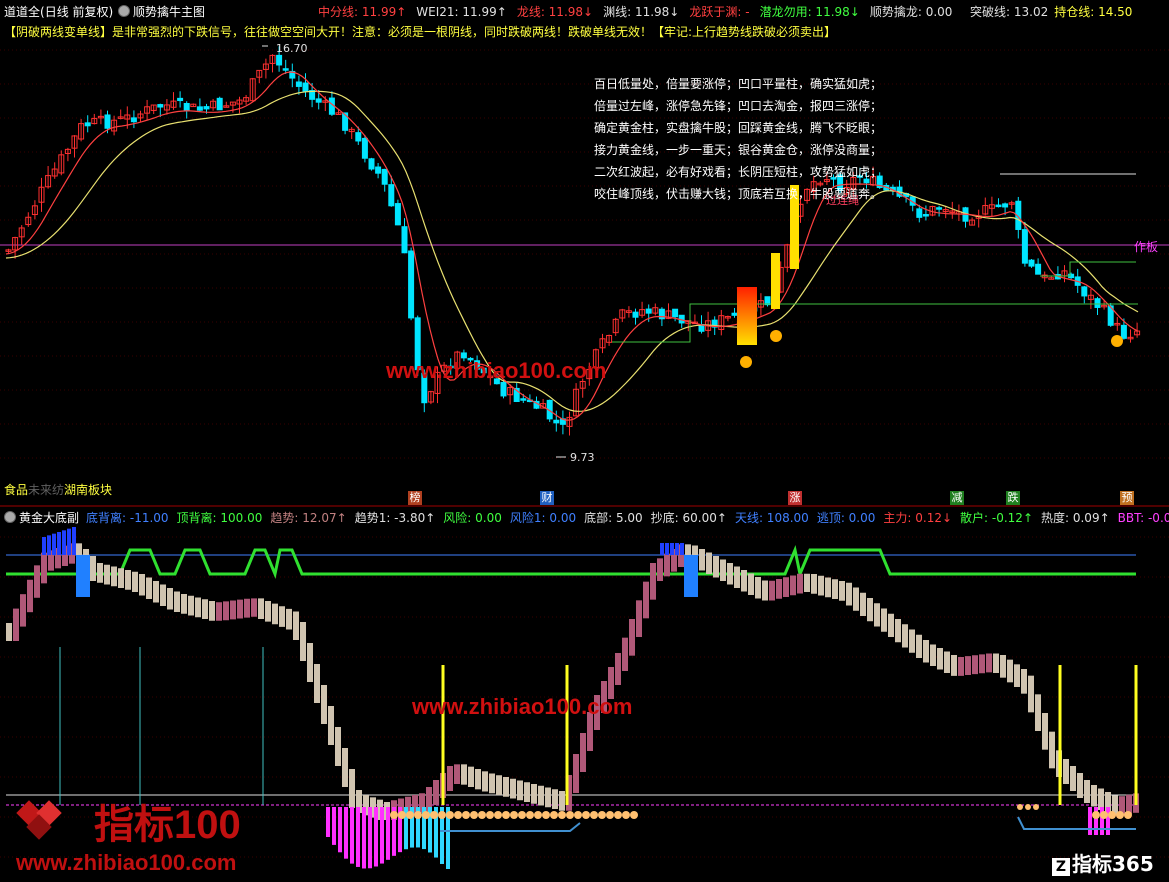 The width and height of the screenshot is (1169, 882). I want to click on header-value: 抄底: 60.00↑, so click(688, 518).